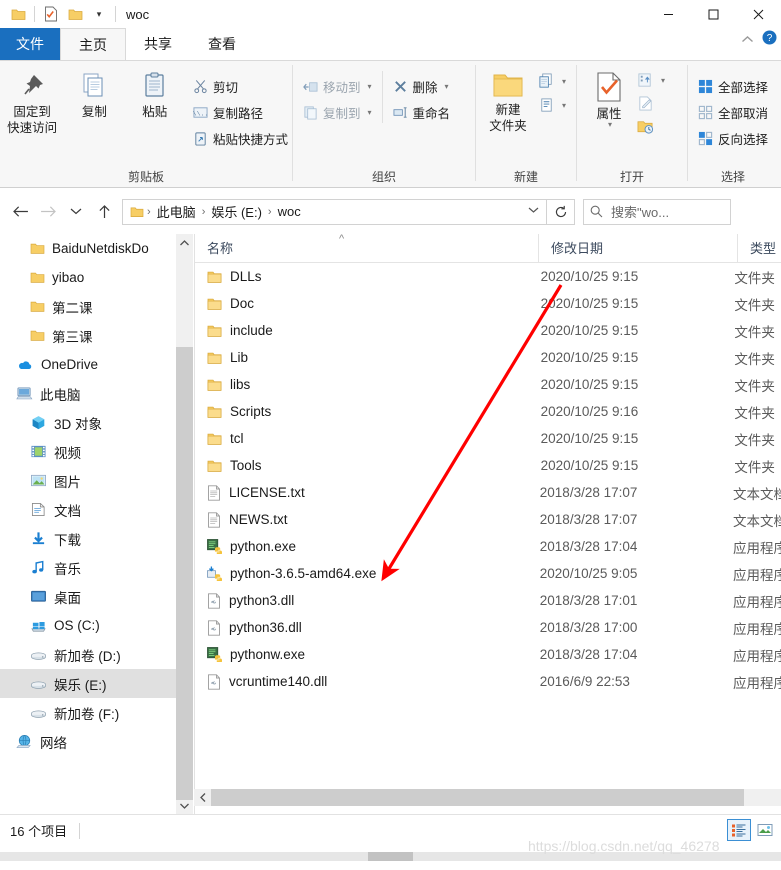 Image resolution: width=781 pixels, height=870 pixels. Describe the element at coordinates (48, 212) in the screenshot. I see `forward-button` at that location.